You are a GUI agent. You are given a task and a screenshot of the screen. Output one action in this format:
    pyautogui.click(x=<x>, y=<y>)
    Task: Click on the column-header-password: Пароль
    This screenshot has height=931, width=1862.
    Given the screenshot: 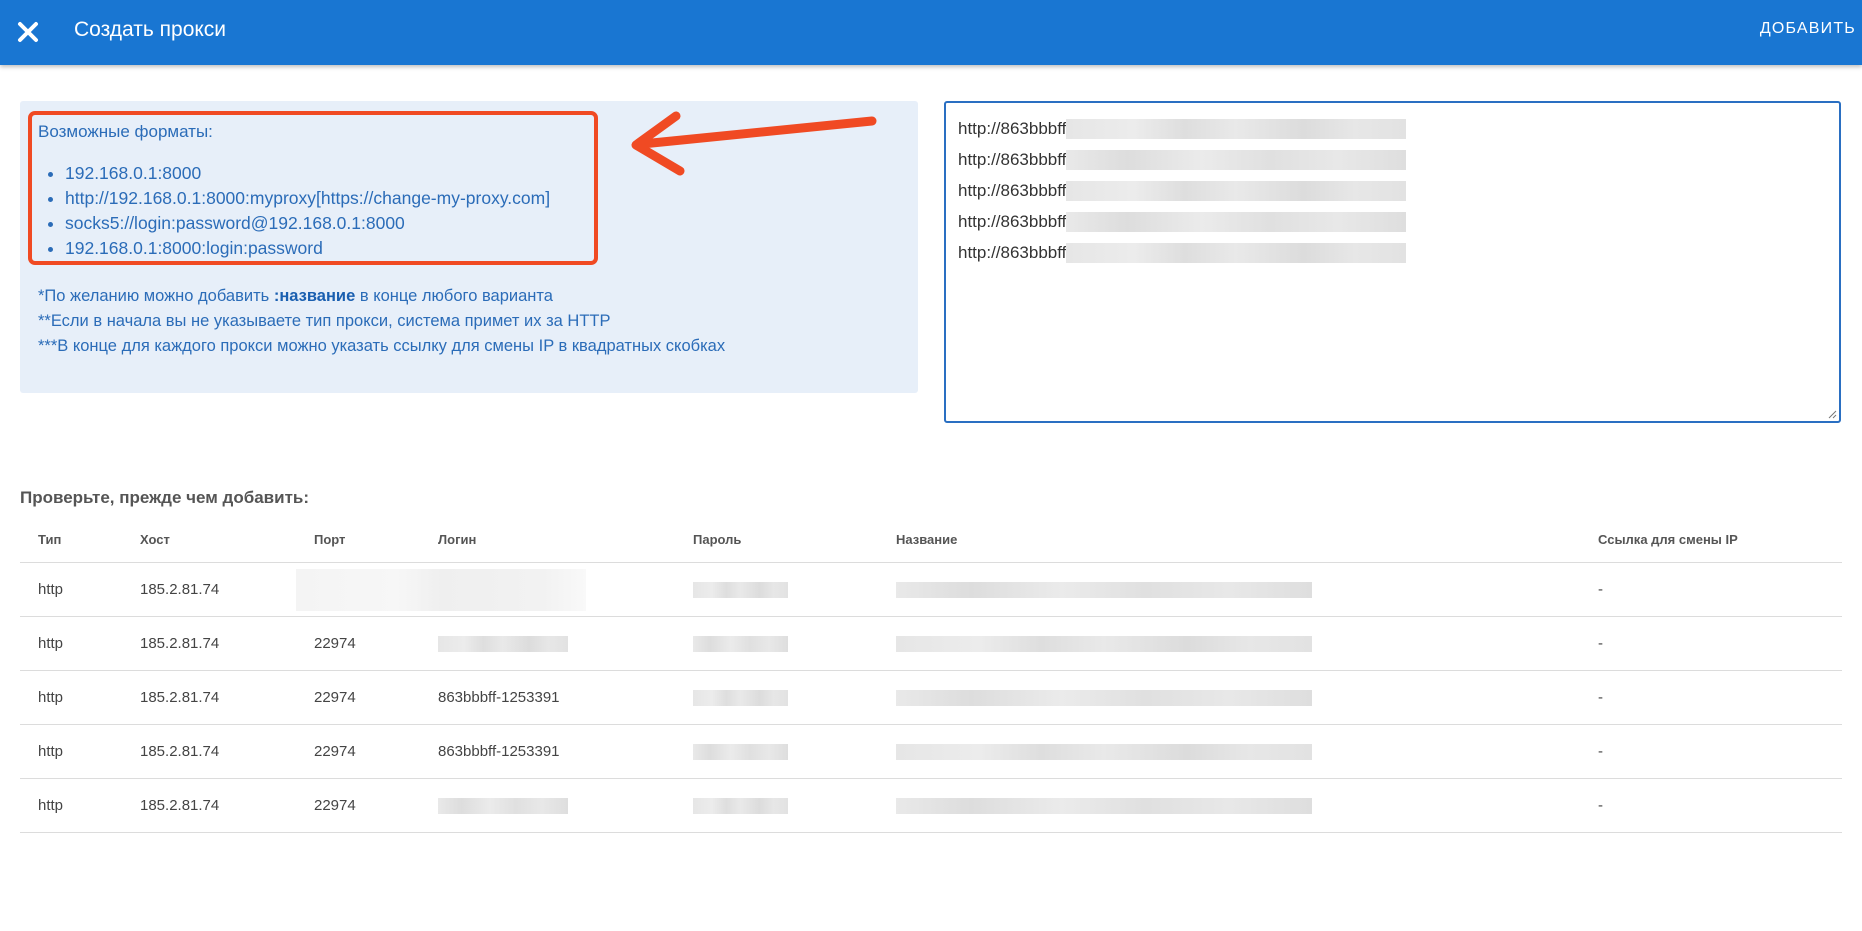 What is the action you would take?
    pyautogui.click(x=776, y=539)
    